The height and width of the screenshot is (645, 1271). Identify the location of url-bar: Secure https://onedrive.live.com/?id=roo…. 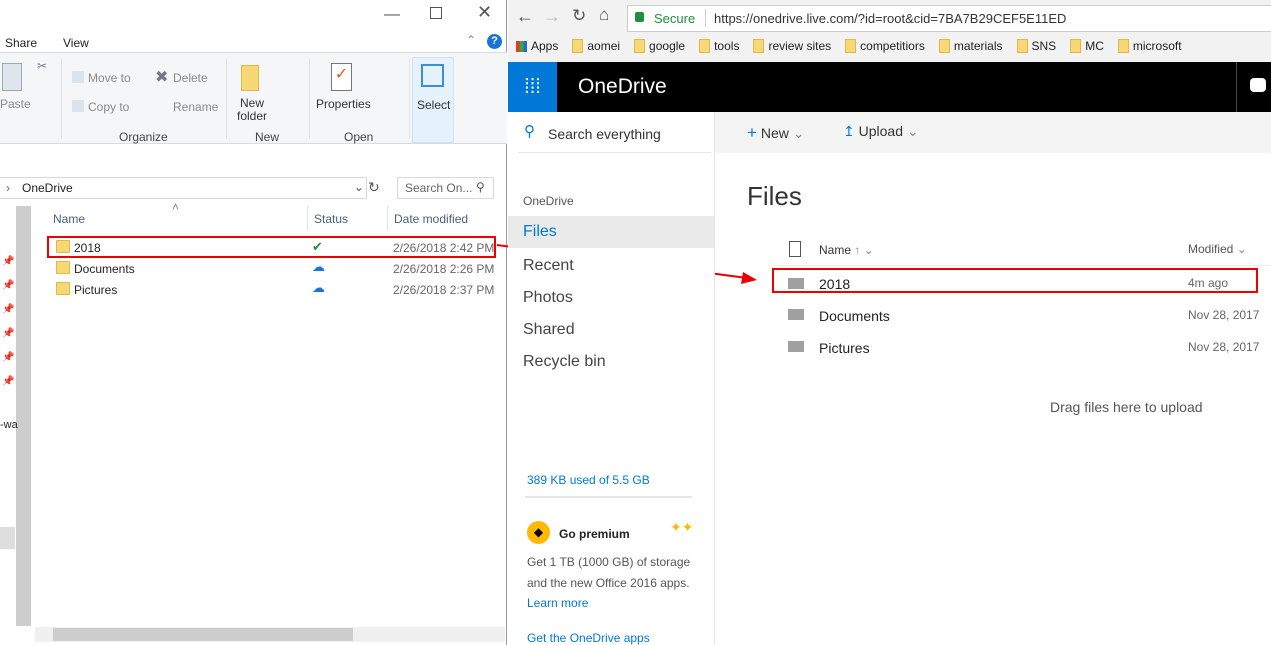
(949, 18).